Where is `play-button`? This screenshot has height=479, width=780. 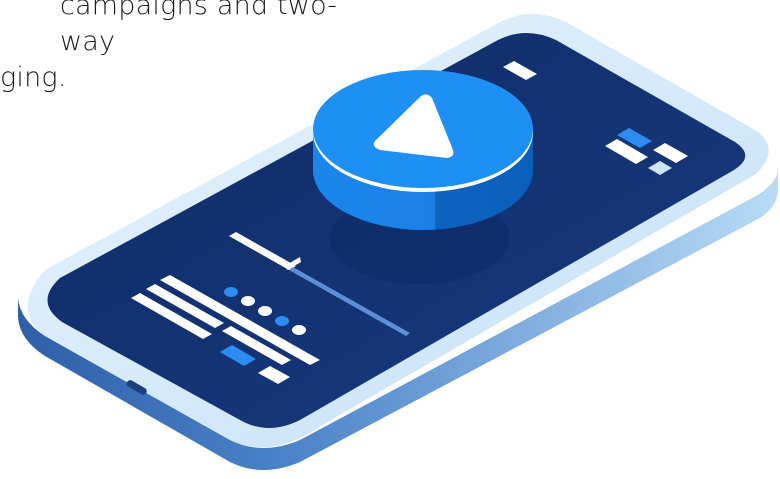
play-button is located at coordinates (423, 150).